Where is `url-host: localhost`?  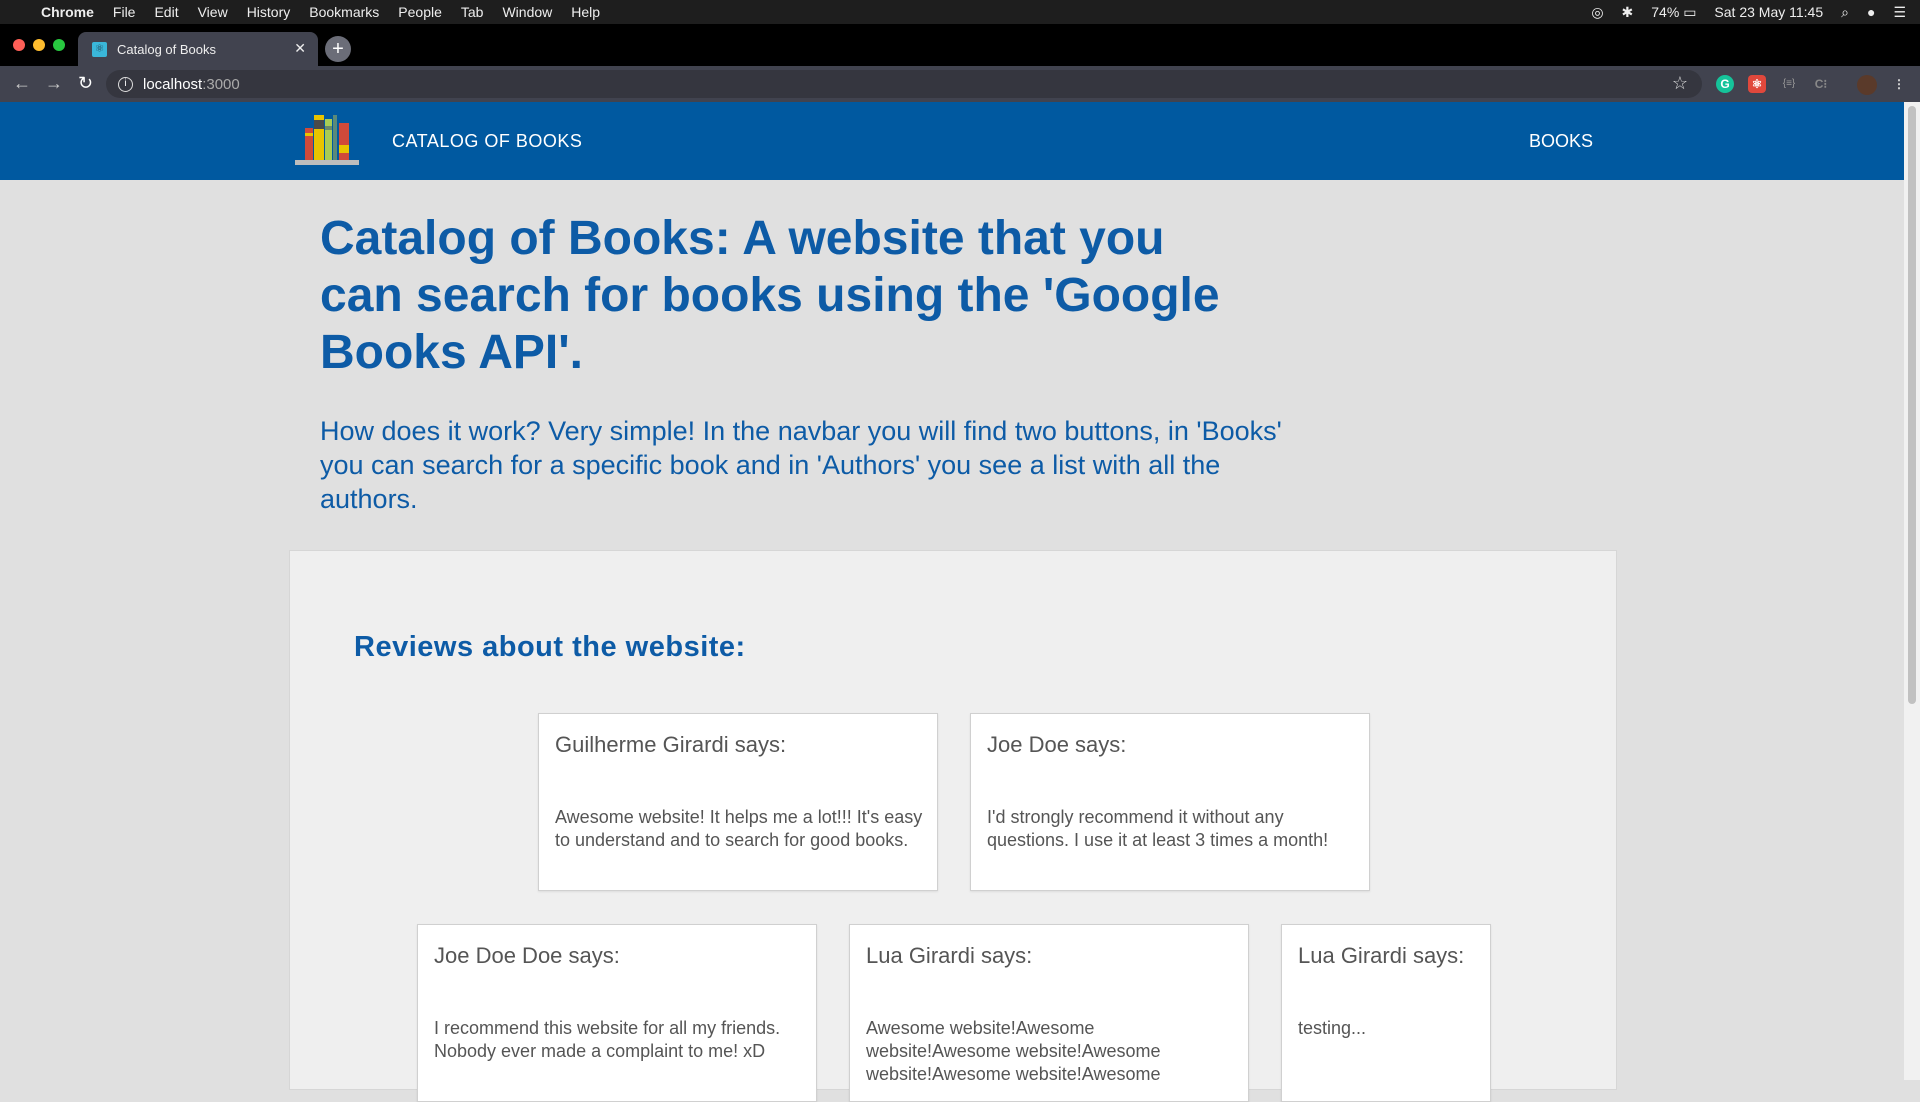
url-host: localhost is located at coordinates (173, 84).